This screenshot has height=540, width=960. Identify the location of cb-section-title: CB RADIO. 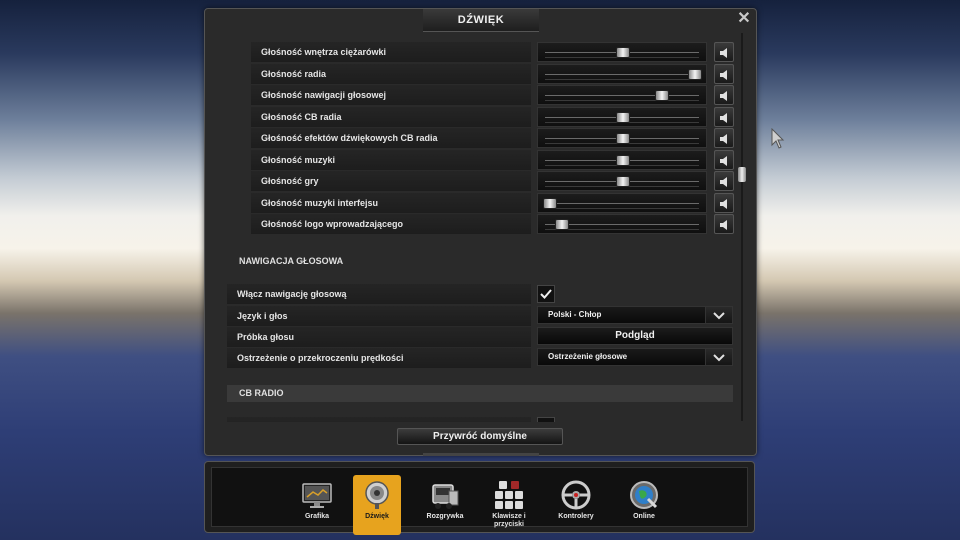
(480, 393).